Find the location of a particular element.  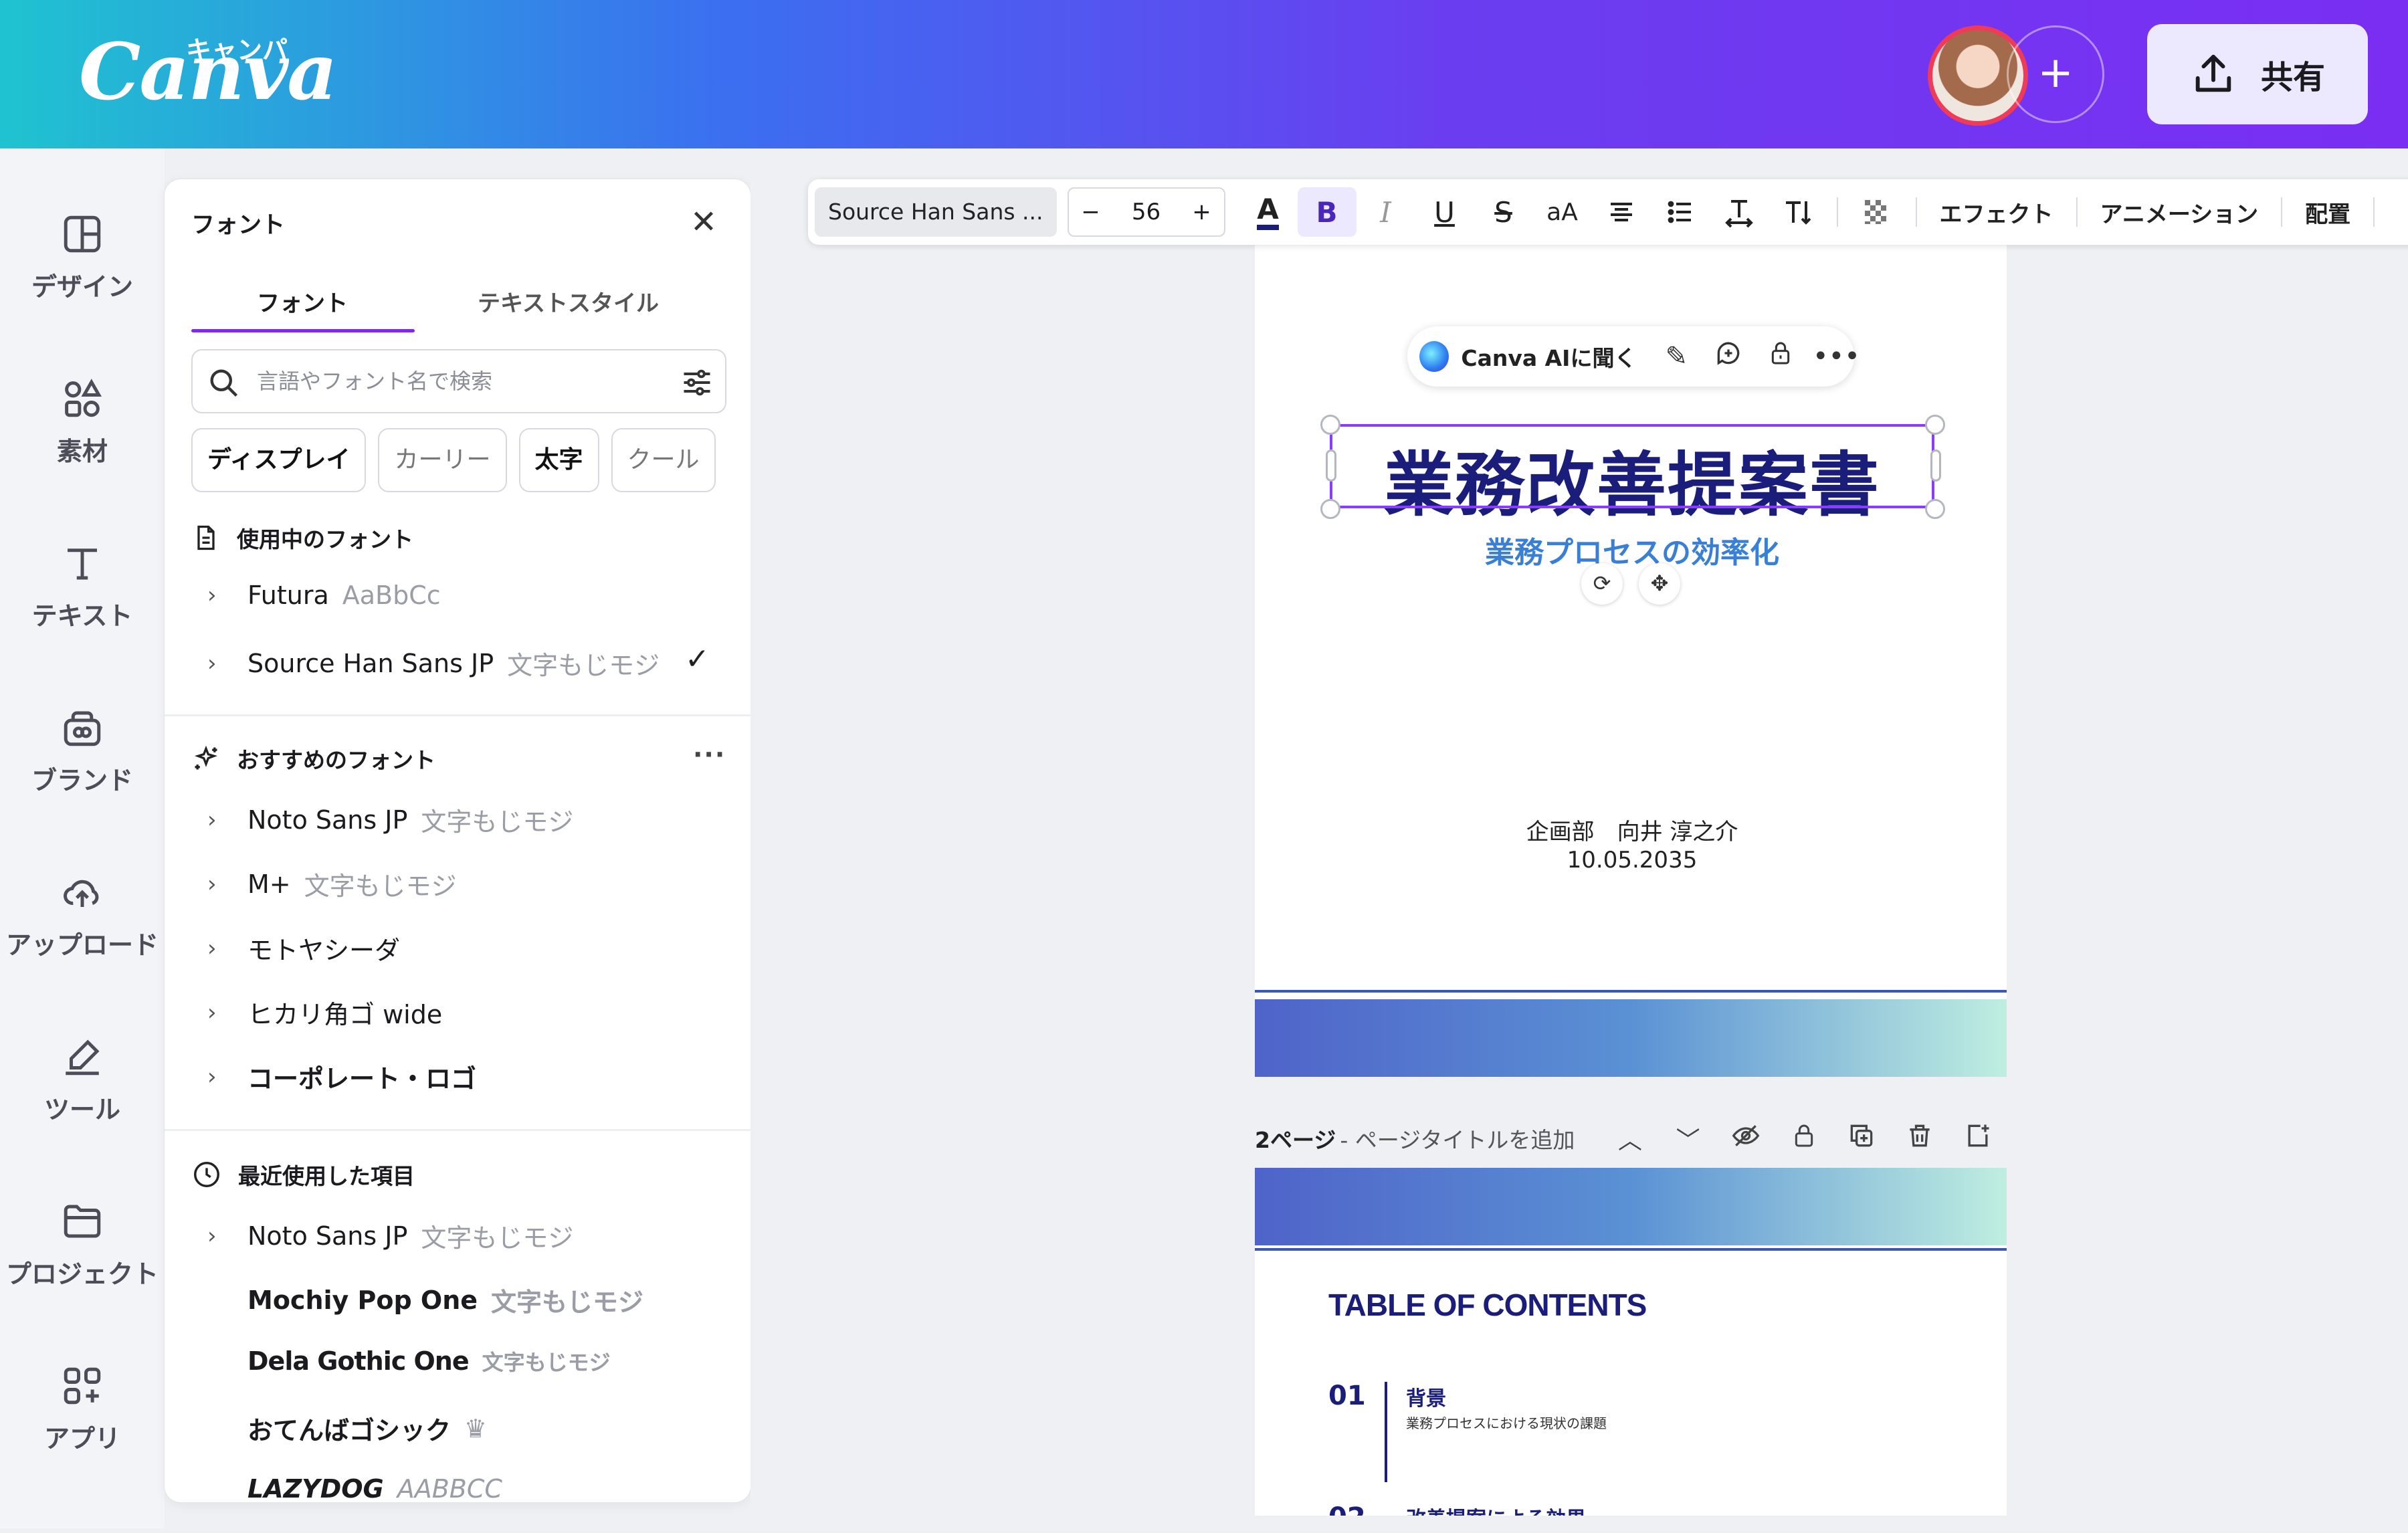

check-icon: ✓ is located at coordinates (697, 659).